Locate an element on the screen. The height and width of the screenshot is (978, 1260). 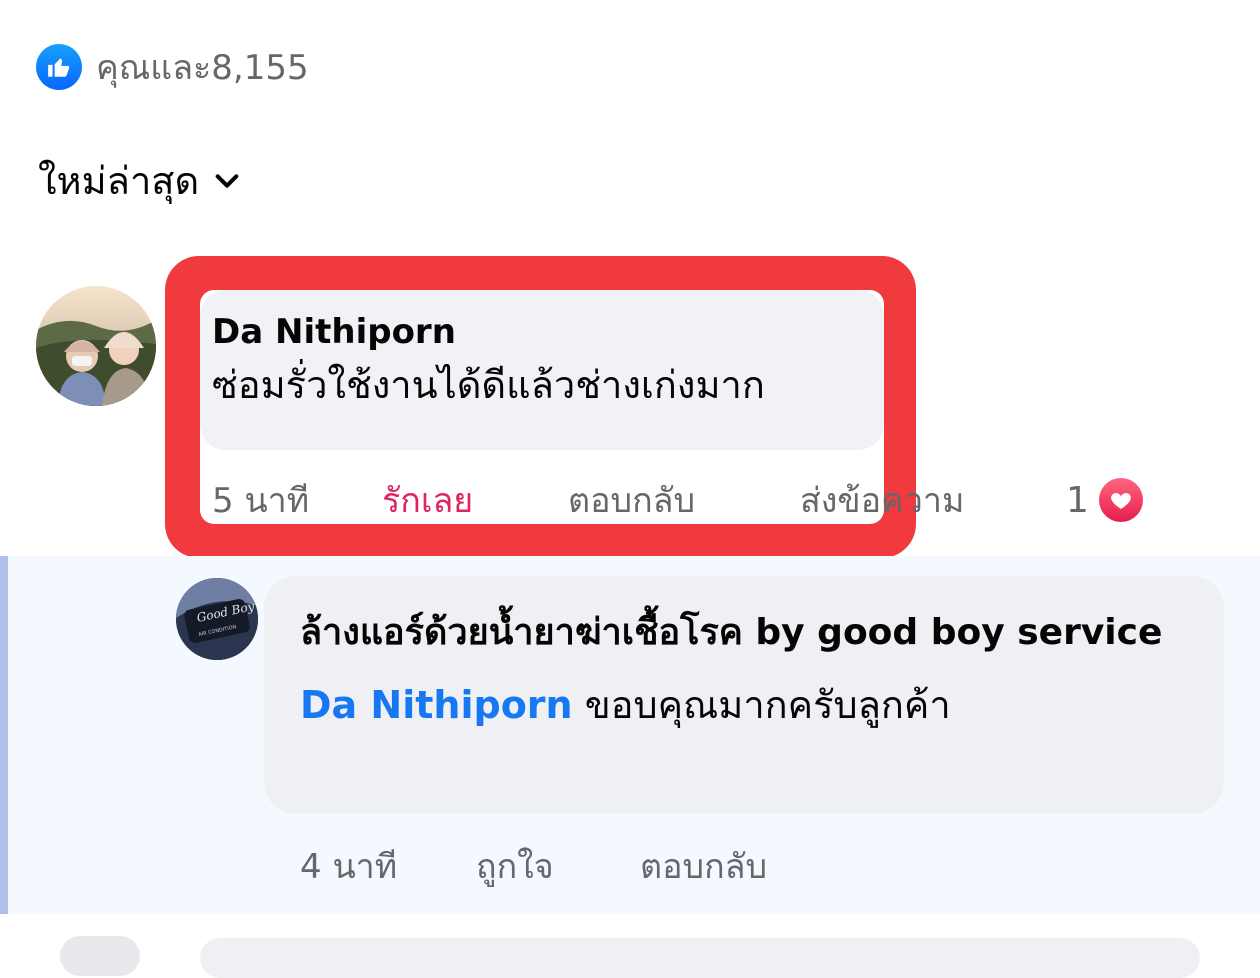
mention-link: Da Nithiporn is located at coordinates (436, 705).